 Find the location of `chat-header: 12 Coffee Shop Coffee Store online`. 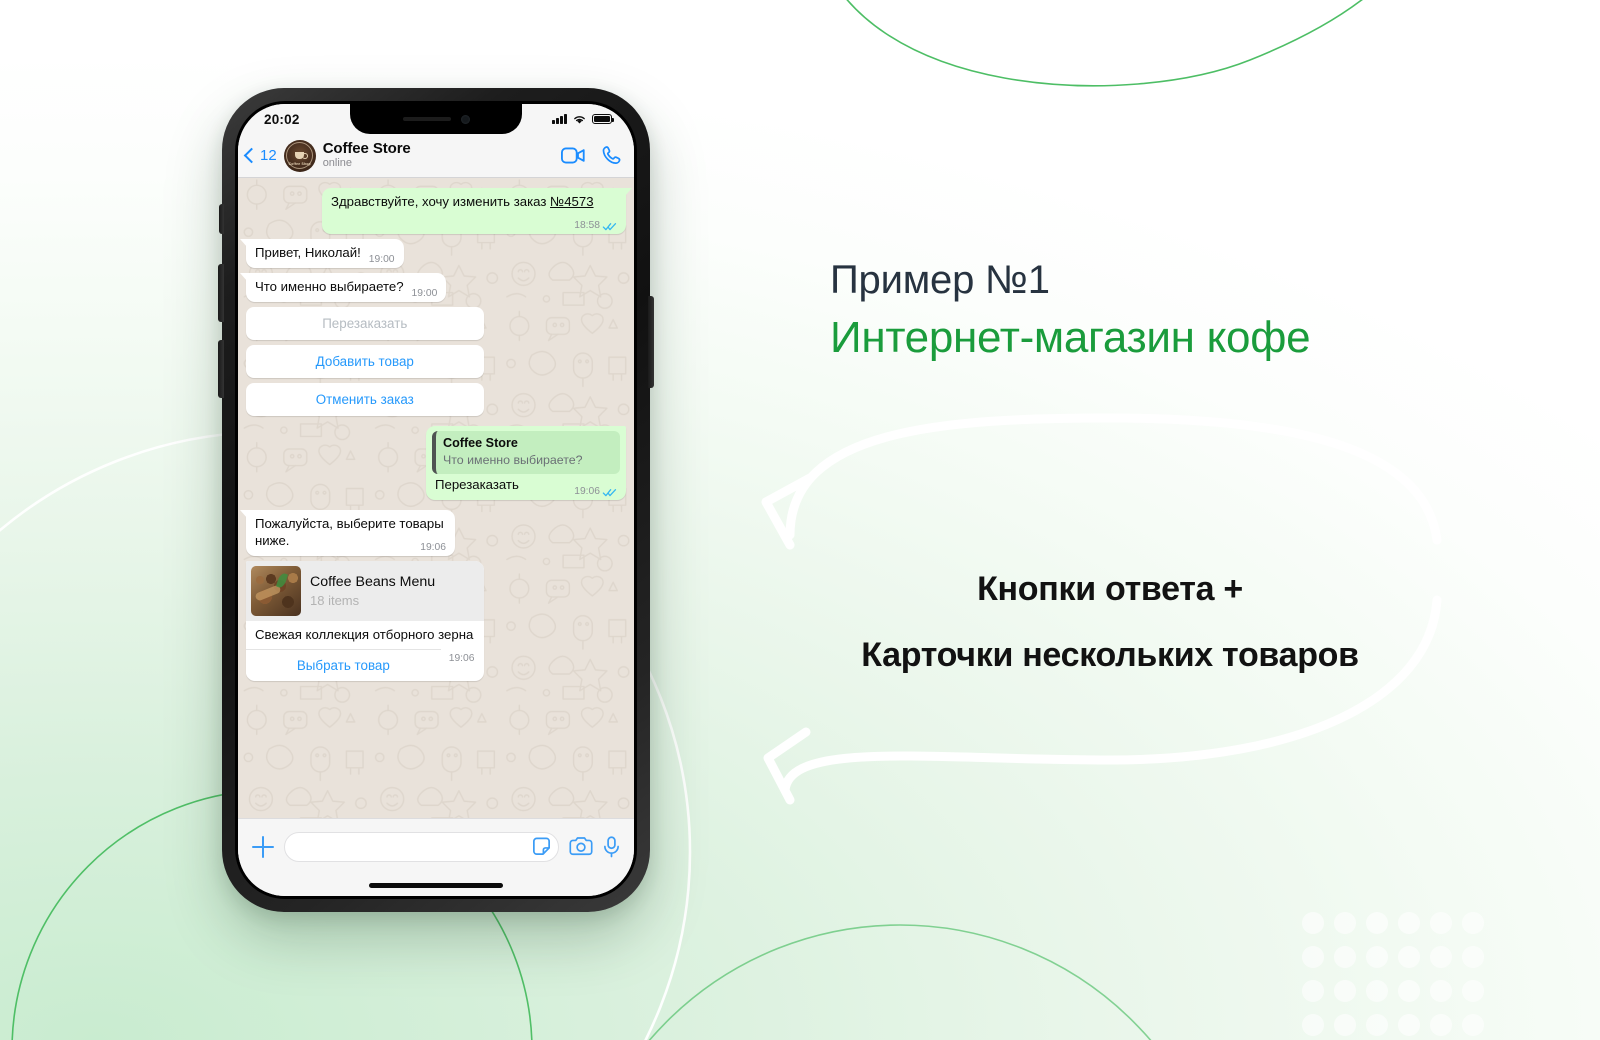

chat-header: 12 Coffee Shop Coffee Store online is located at coordinates (436, 156).